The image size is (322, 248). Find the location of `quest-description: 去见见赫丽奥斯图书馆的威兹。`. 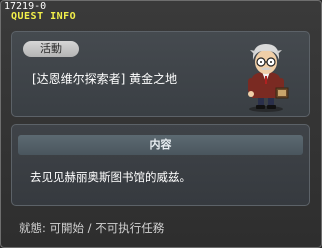

quest-description: 去见见赫丽奥斯图书馆的威兹。 is located at coordinates (110, 177).